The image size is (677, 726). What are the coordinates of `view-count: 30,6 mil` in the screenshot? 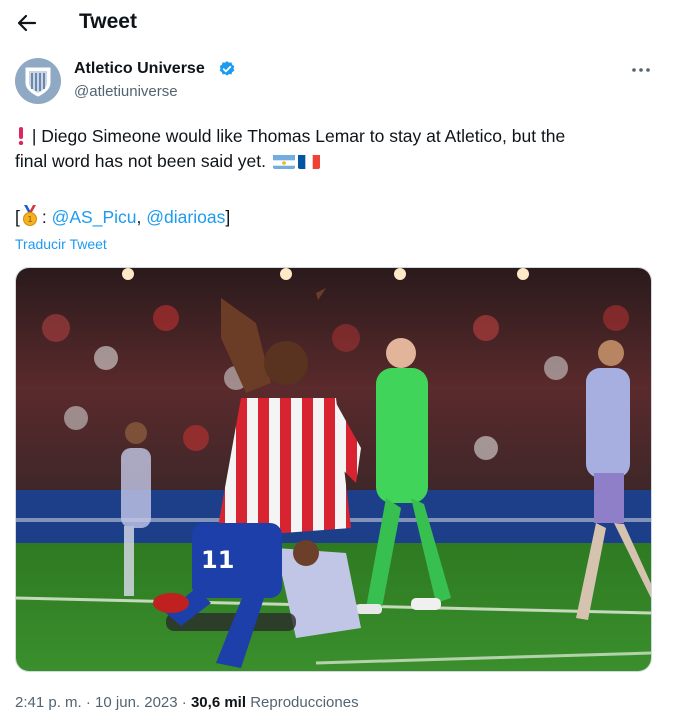 It's located at (218, 702).